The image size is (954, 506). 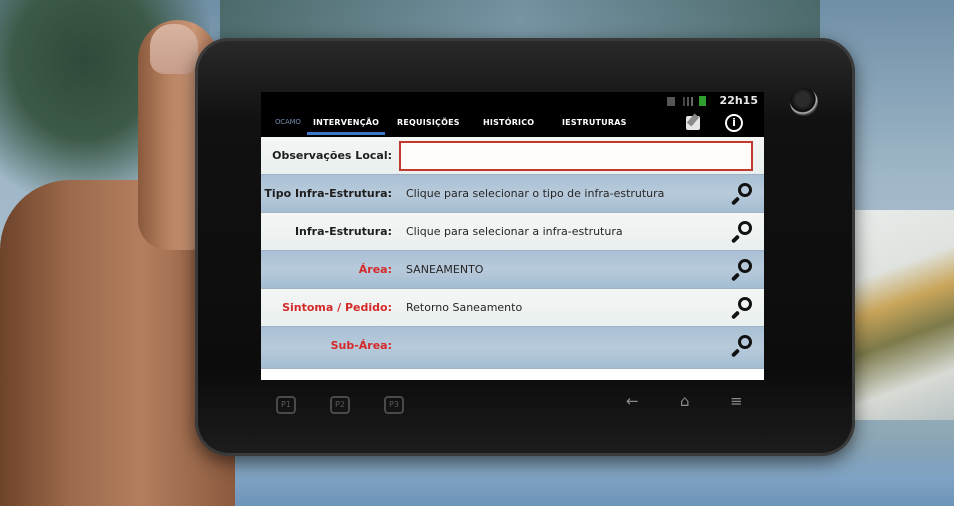 What do you see at coordinates (508, 122) in the screenshot?
I see `tab-historico: HISTÓRICO` at bounding box center [508, 122].